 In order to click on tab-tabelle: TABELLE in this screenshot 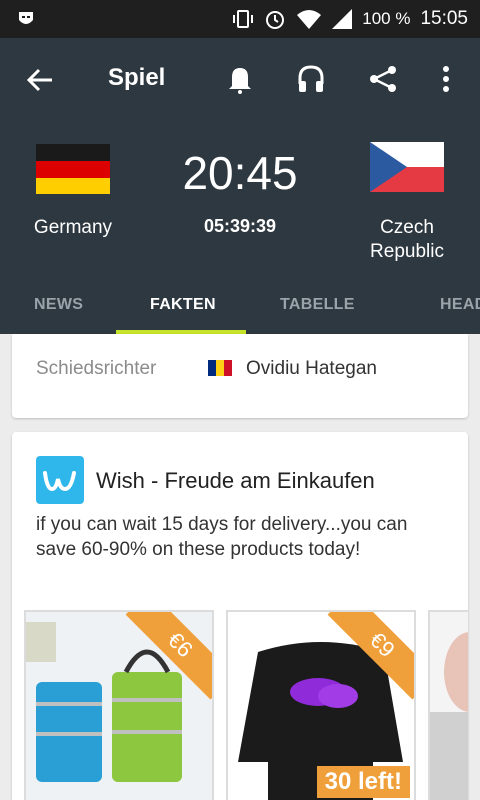, I will do `click(317, 305)`.